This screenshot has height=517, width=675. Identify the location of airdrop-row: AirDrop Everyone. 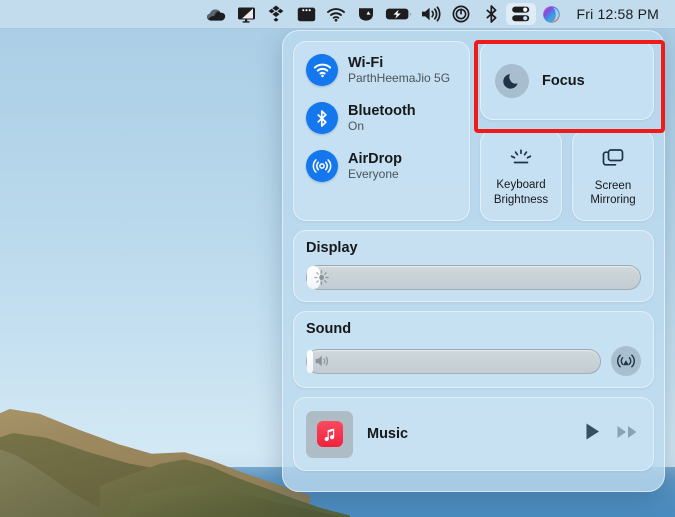
(387, 166).